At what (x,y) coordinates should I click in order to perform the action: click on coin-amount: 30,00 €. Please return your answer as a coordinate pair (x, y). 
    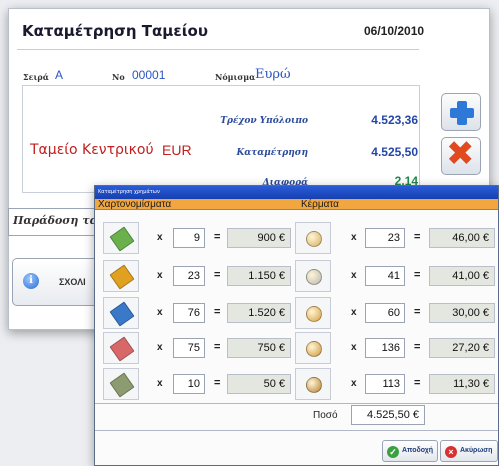
    Looking at the image, I should click on (462, 313).